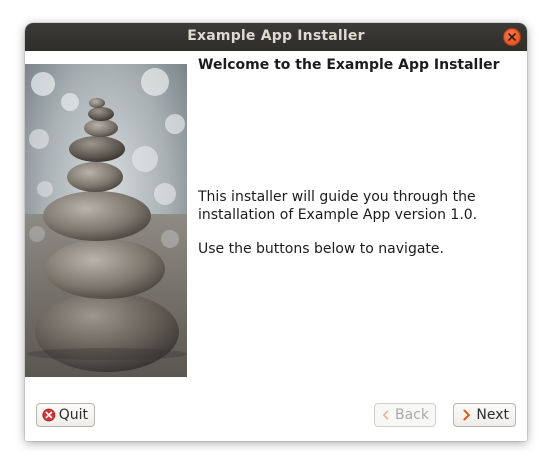 This screenshot has width=552, height=468. I want to click on title-bar: Example App Installer, so click(276, 37).